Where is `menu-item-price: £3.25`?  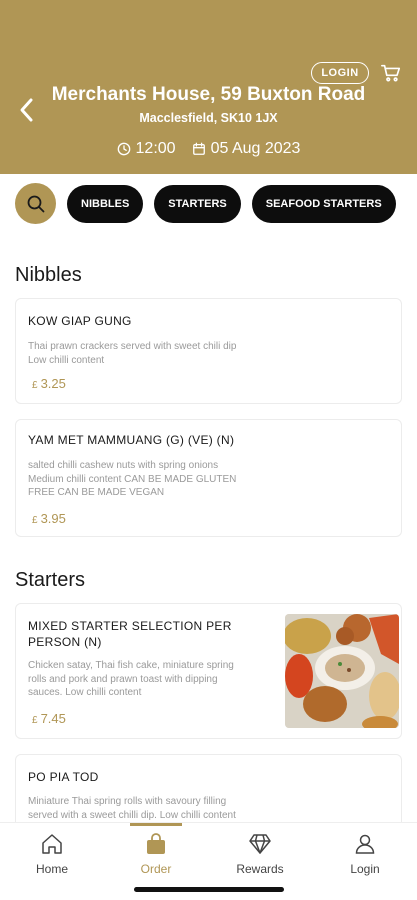 menu-item-price: £3.25 is located at coordinates (49, 383).